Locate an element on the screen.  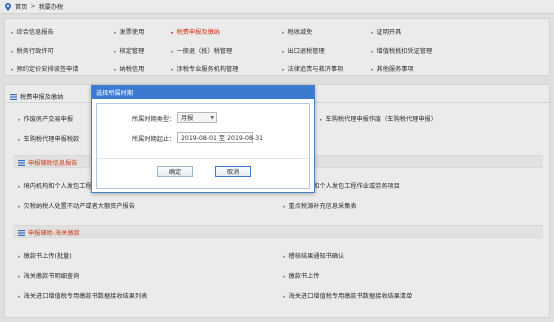
chevron-down-icon: ▼ is located at coordinates (212, 118).